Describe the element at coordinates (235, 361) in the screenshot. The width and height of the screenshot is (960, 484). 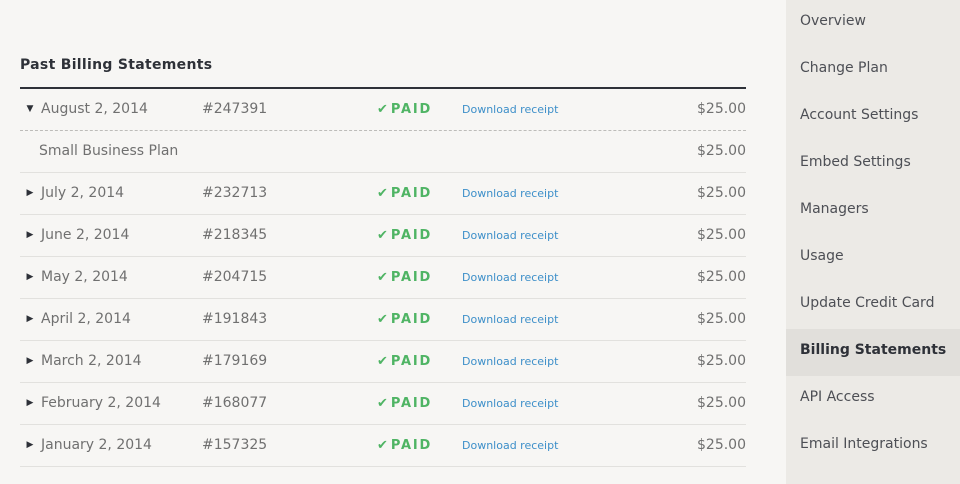
I see `statement-invoice-number: #179169` at that location.